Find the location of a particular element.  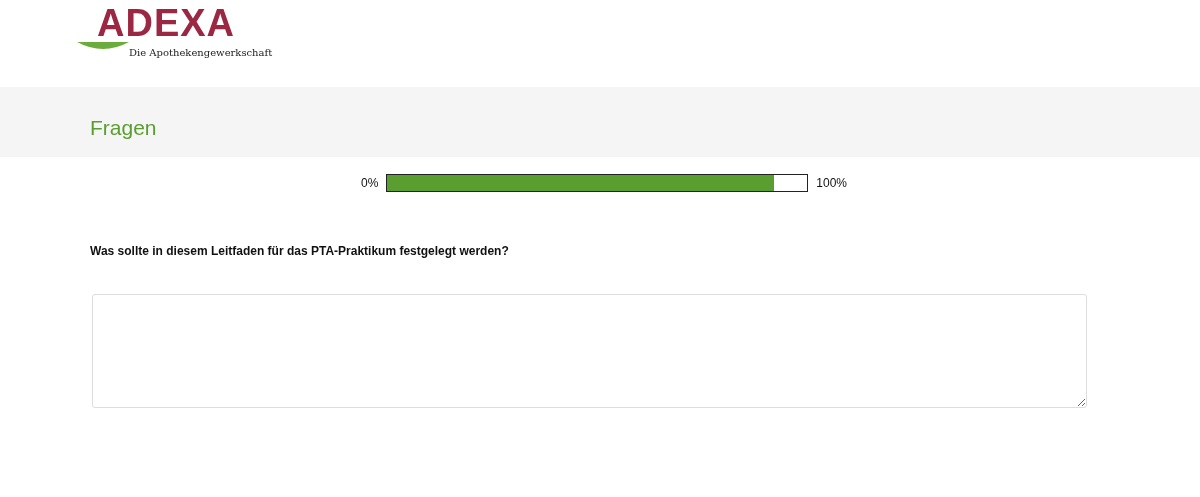

question-text: Was sollte in diesem Leitfaden für das PTA-Praktikum festgelegt werden? is located at coordinates (300, 251).